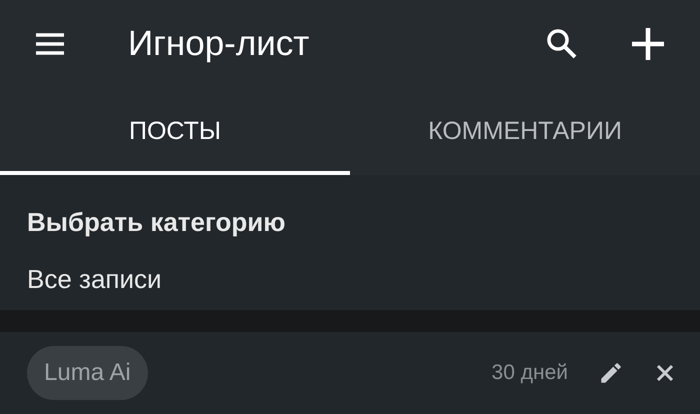 The height and width of the screenshot is (414, 700). Describe the element at coordinates (665, 373) in the screenshot. I see `close-icon` at that location.